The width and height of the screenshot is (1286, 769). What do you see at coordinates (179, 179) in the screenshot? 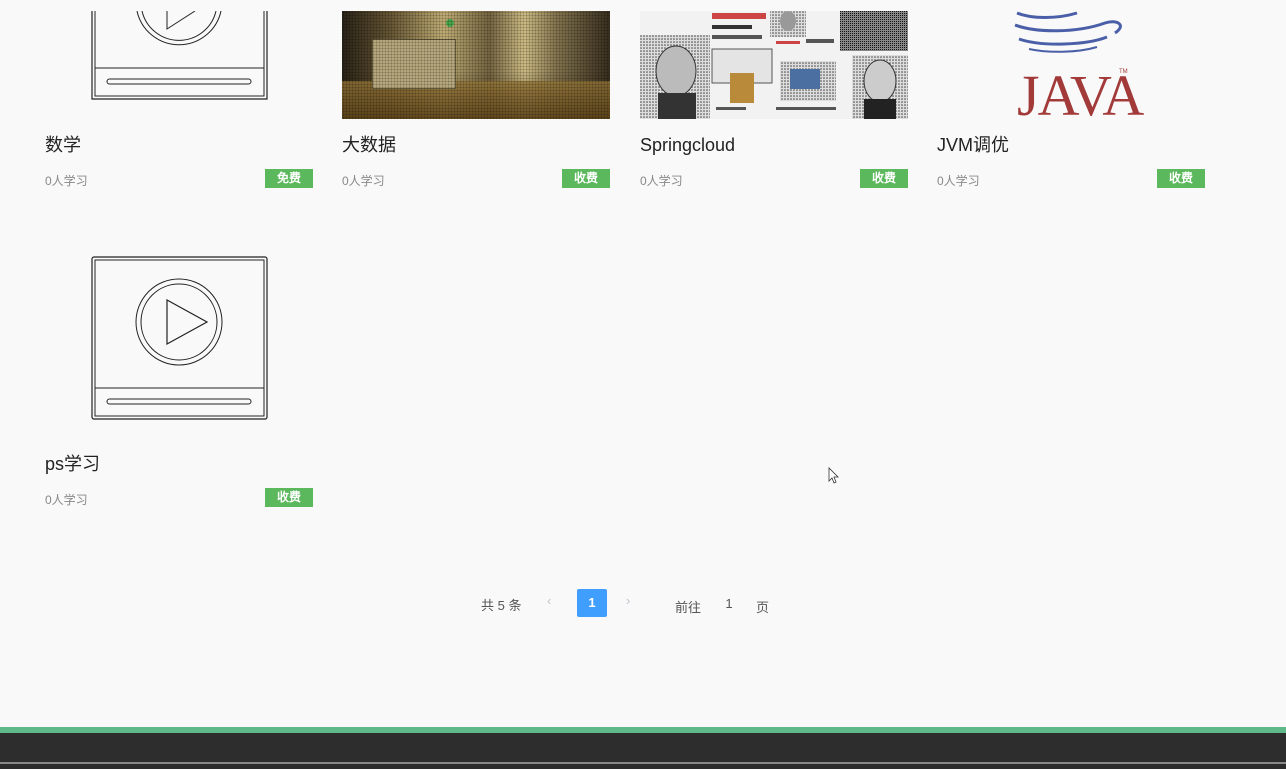
I see `course-meta: 0人学习 免费` at bounding box center [179, 179].